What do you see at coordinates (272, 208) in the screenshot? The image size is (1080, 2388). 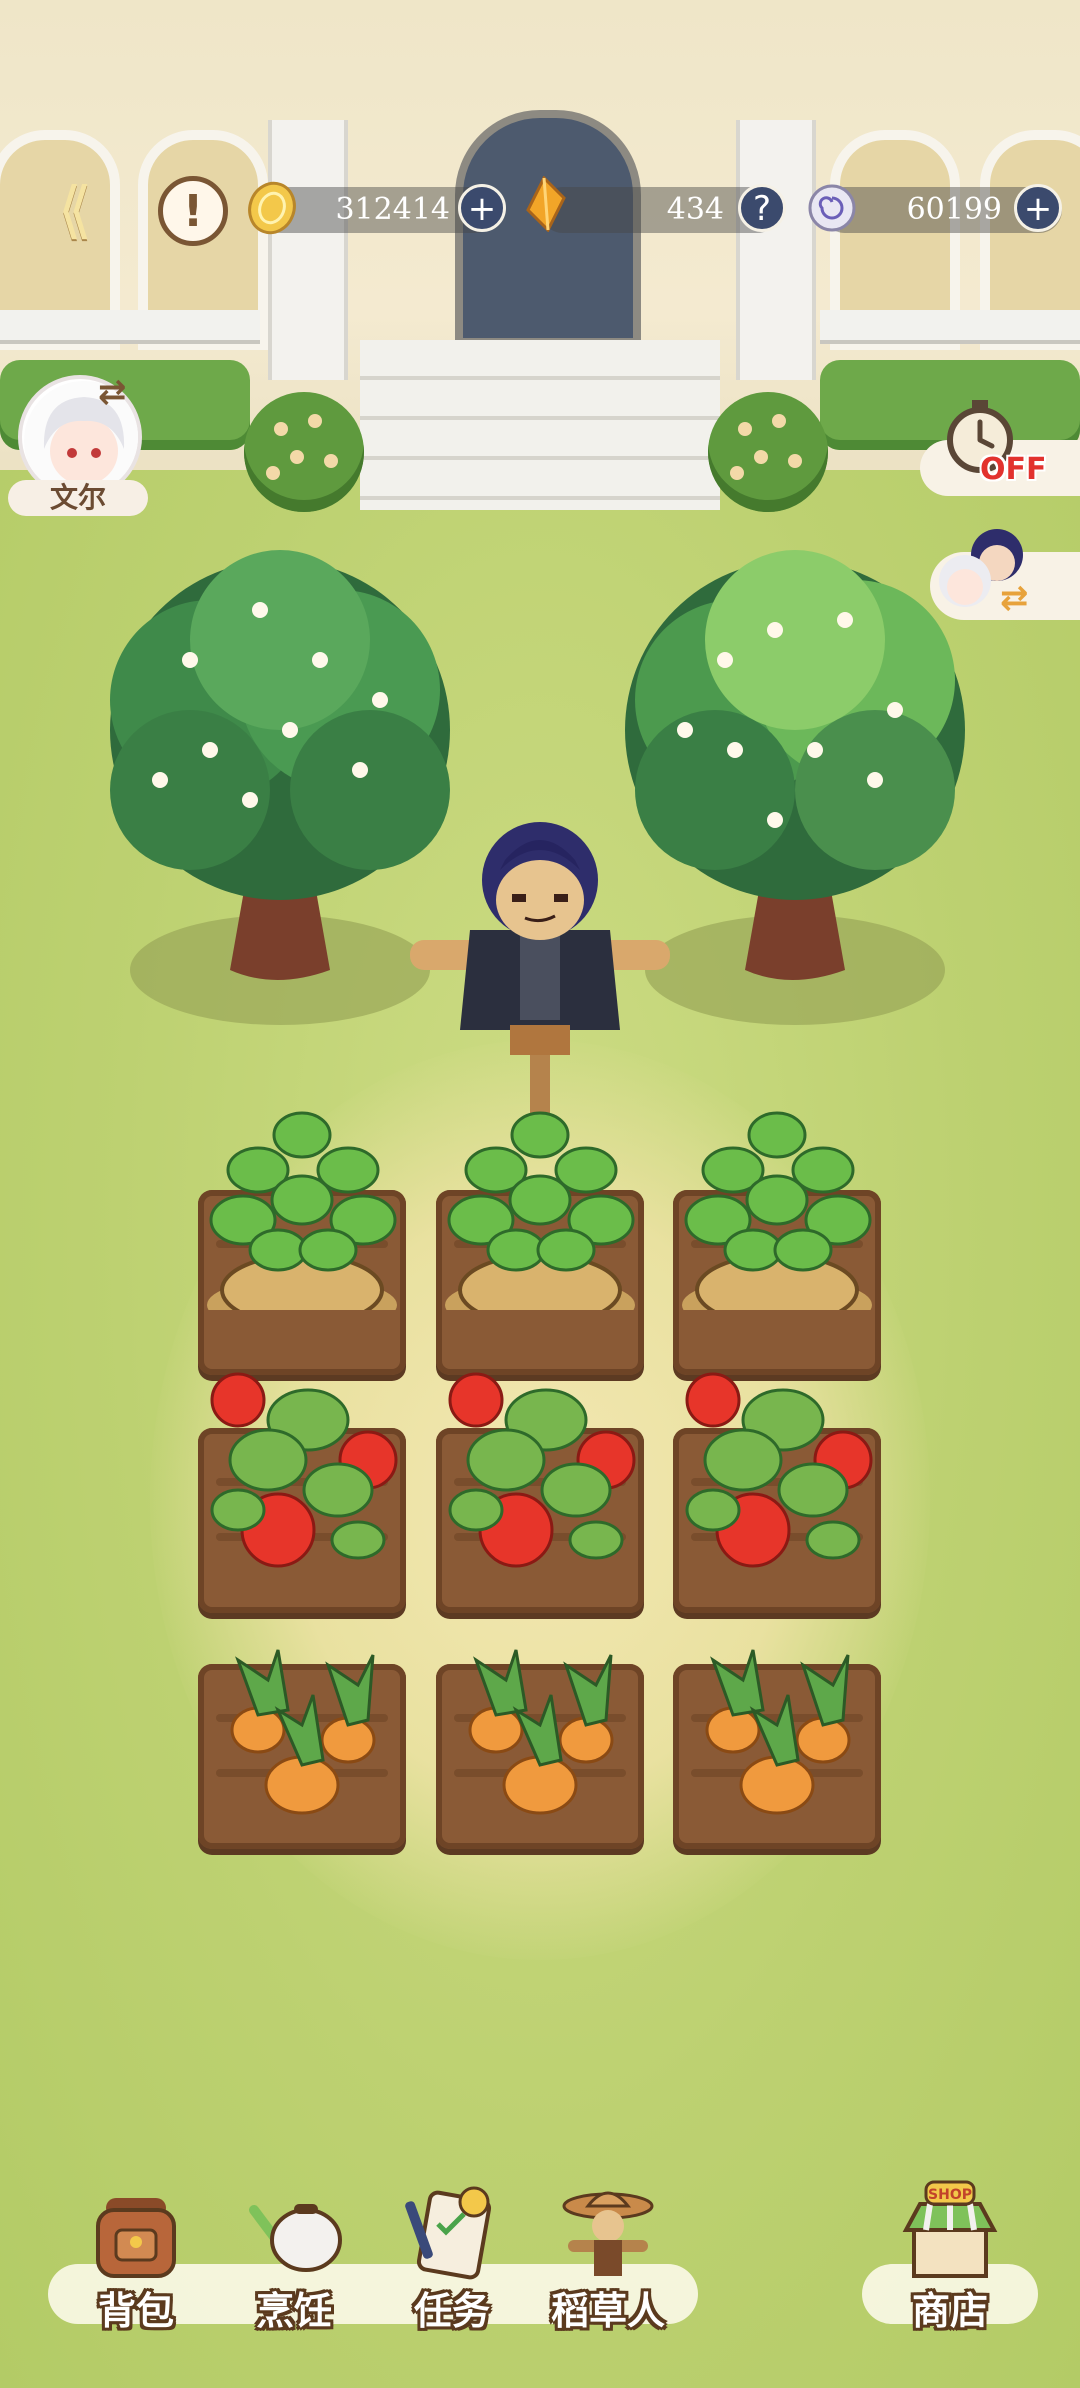 I see `gold-coin-icon` at bounding box center [272, 208].